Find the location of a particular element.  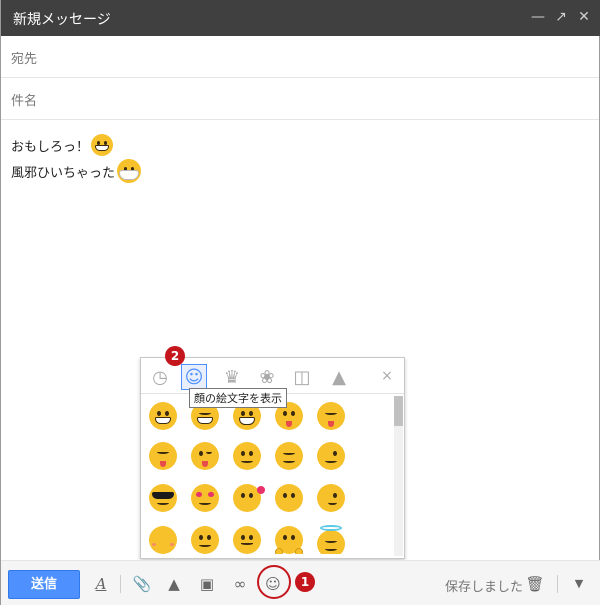

body-line-2-text: 風邪ひいちゃった is located at coordinates (63, 173).